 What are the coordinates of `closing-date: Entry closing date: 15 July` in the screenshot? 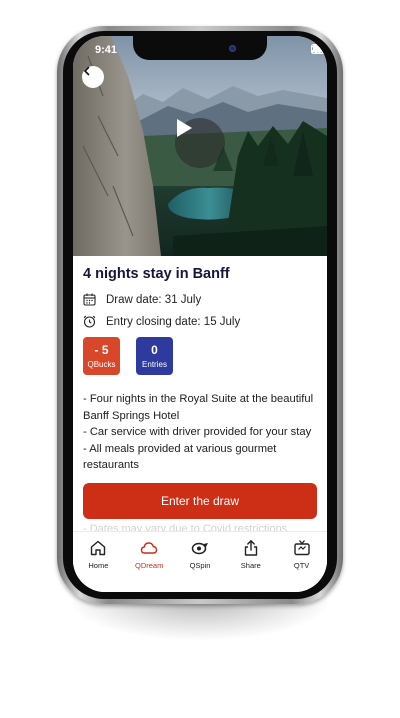 It's located at (173, 321).